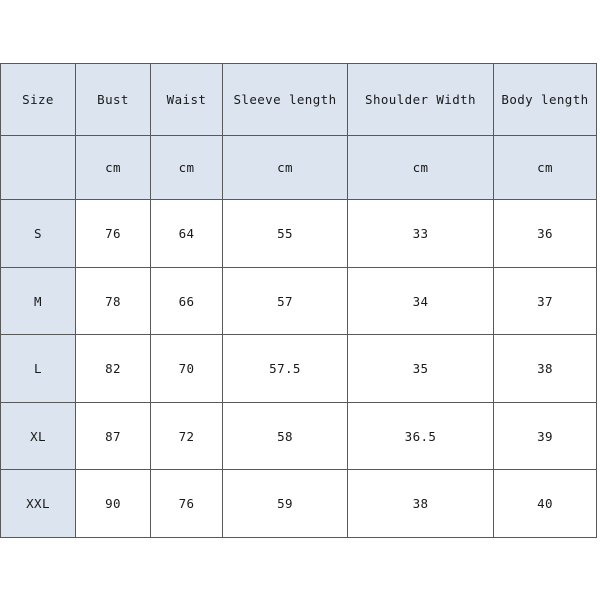 The height and width of the screenshot is (600, 600). I want to click on cell-size: S, so click(38, 233).